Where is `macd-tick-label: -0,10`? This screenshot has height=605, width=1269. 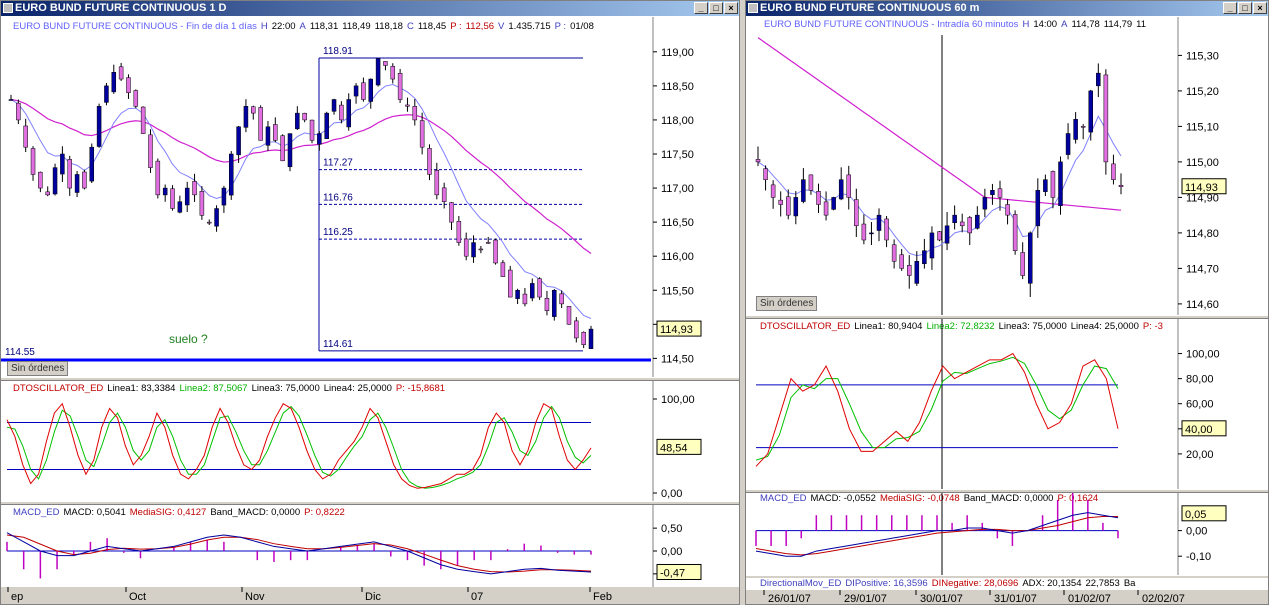 macd-tick-label: -0,10 is located at coordinates (1198, 557).